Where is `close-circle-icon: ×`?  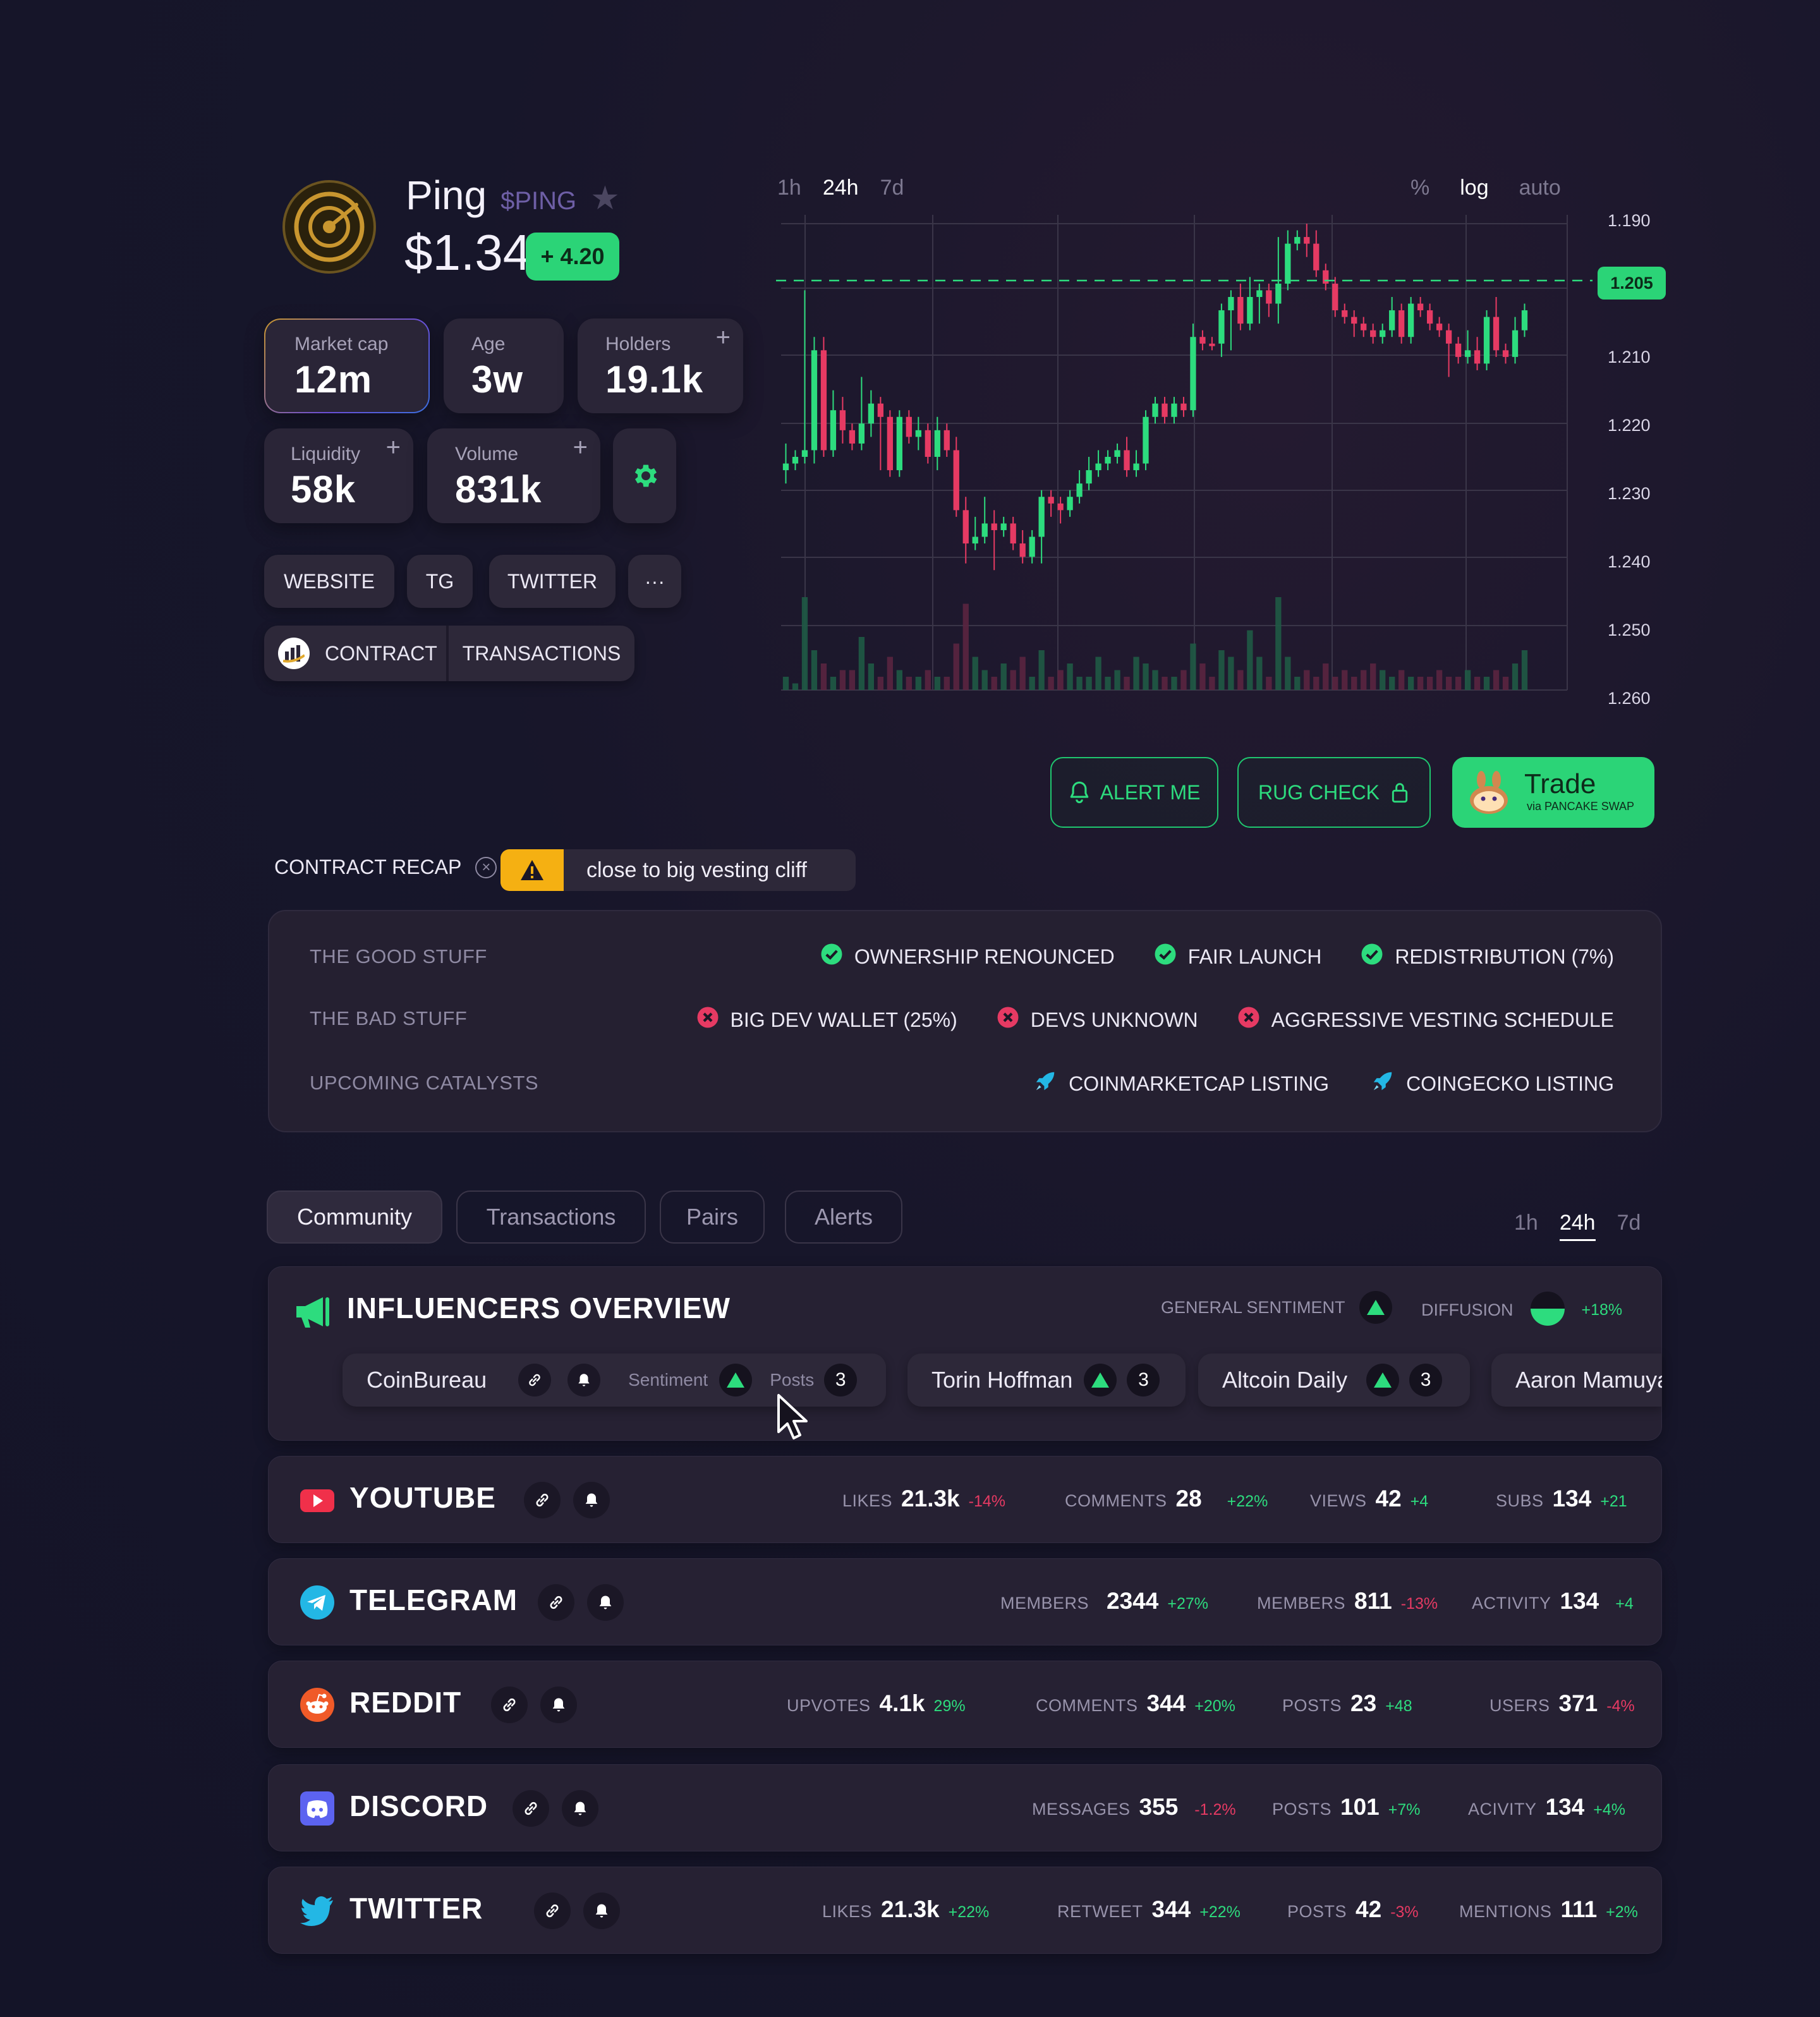 close-circle-icon: × is located at coordinates (486, 867).